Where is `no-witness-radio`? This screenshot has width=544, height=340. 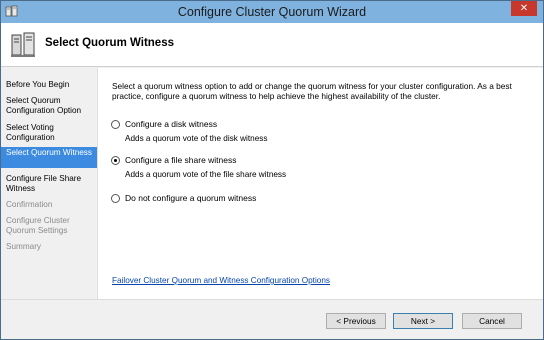 no-witness-radio is located at coordinates (115, 198).